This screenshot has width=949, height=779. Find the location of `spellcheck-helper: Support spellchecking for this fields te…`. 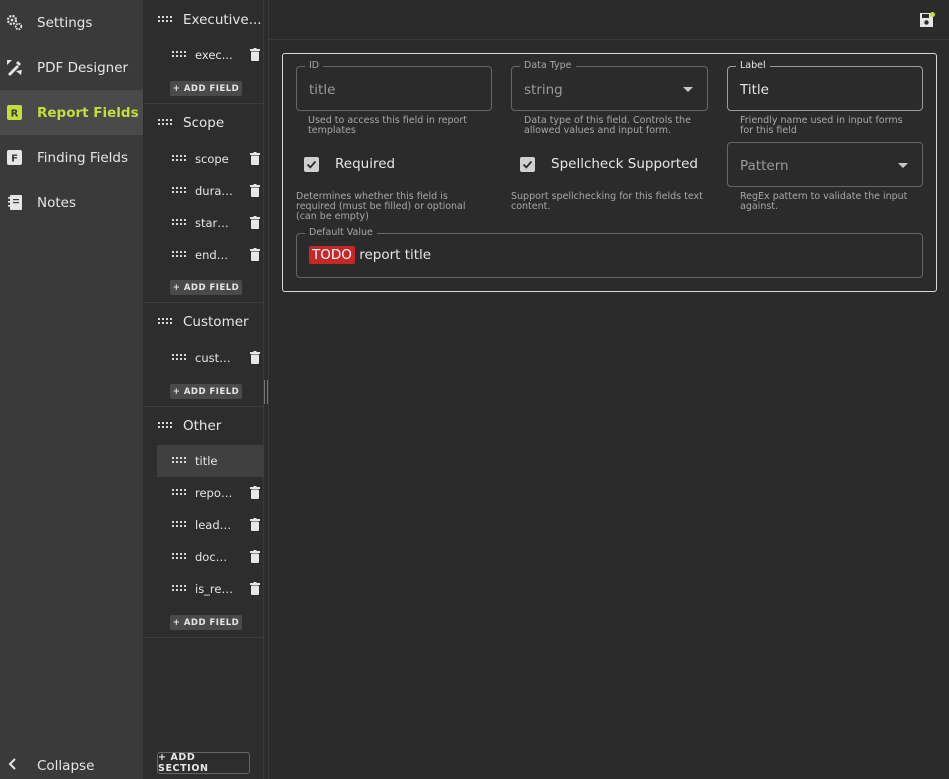

spellcheck-helper: Support spellchecking for this fields te… is located at coordinates (607, 201).